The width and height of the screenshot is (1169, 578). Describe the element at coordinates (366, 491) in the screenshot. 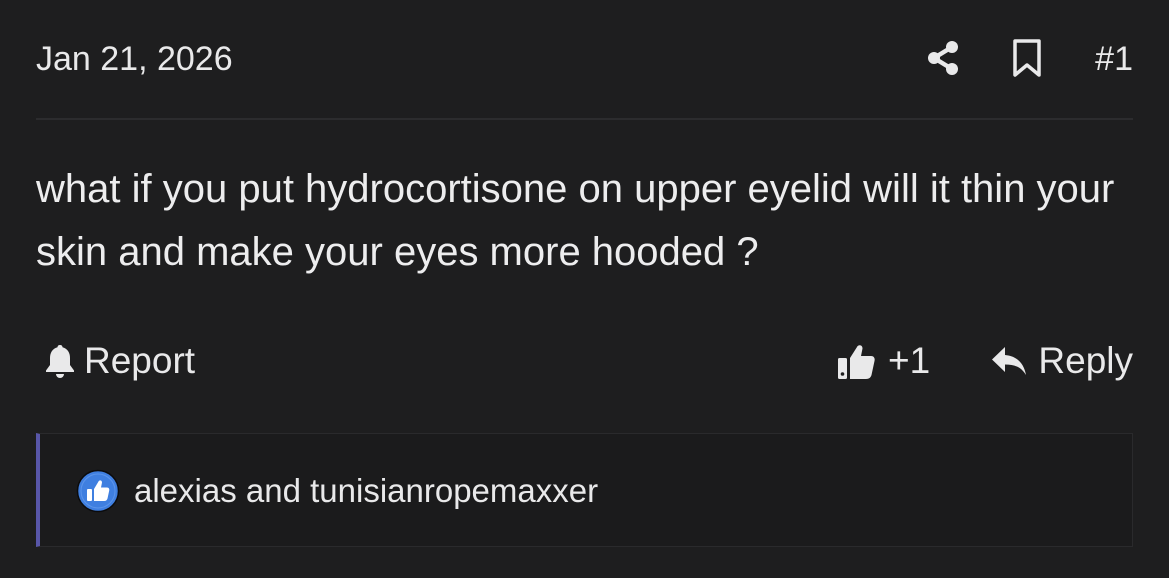

I see `reaction-users: alexias and tunisianropemaxxer` at that location.